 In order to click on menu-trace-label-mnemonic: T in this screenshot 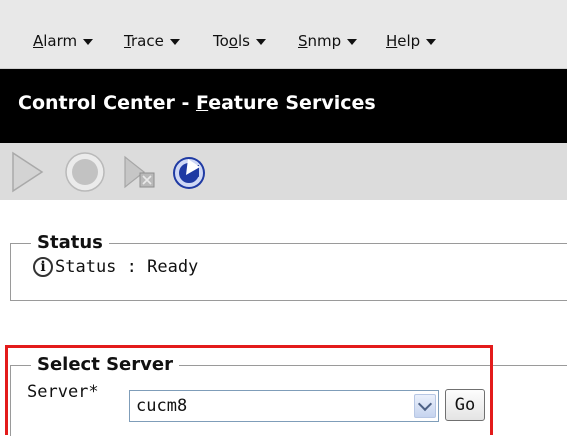, I will do `click(127, 41)`.